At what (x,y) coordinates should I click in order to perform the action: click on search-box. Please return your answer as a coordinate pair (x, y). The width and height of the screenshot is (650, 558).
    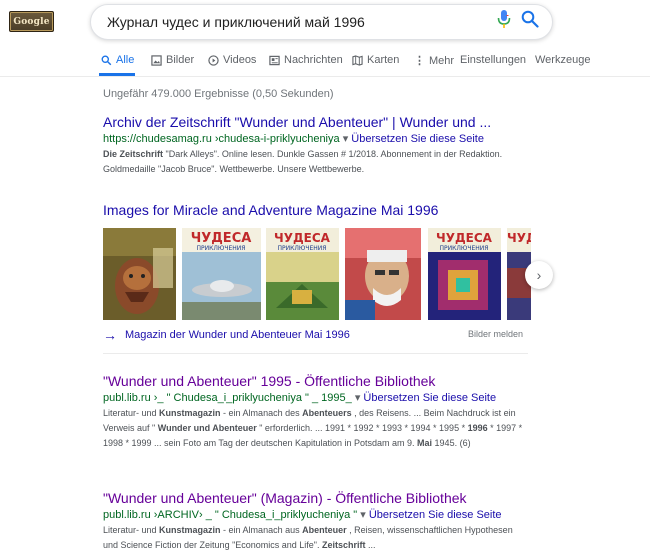
    Looking at the image, I should click on (321, 22).